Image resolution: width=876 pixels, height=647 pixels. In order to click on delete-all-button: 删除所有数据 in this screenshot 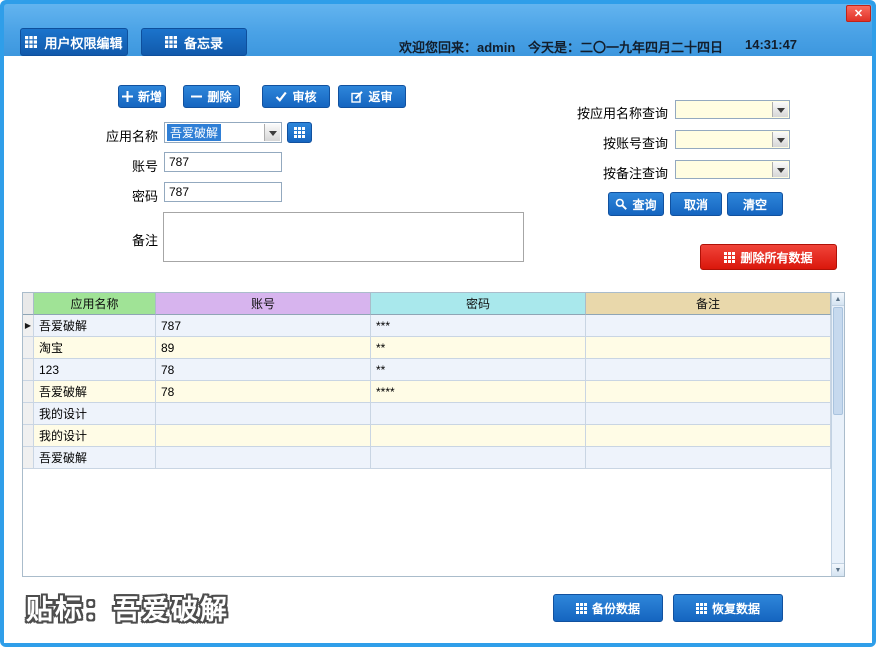, I will do `click(768, 257)`.